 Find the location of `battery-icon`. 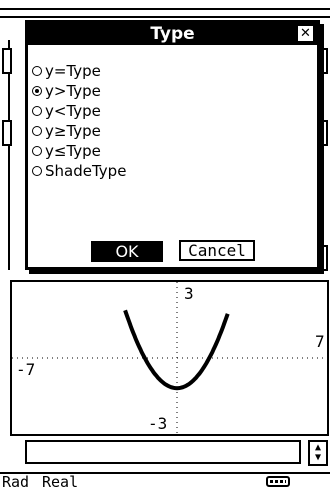

battery-icon is located at coordinates (278, 481).